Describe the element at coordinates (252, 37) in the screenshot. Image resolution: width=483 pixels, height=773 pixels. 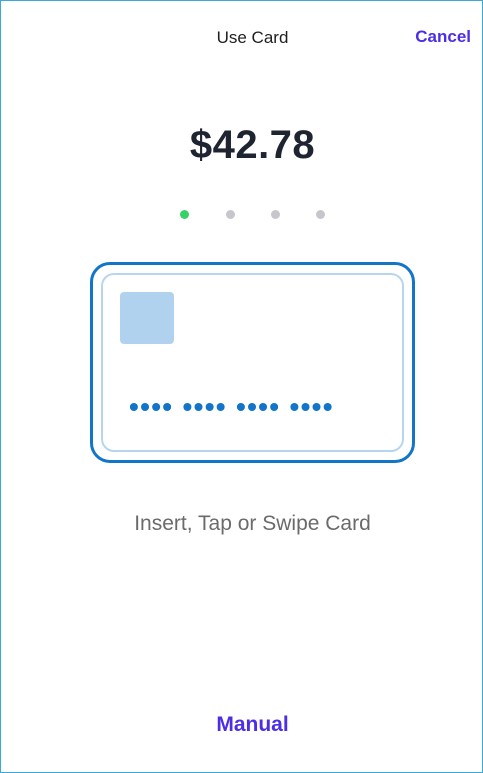
I see `page-title: Use Card` at that location.